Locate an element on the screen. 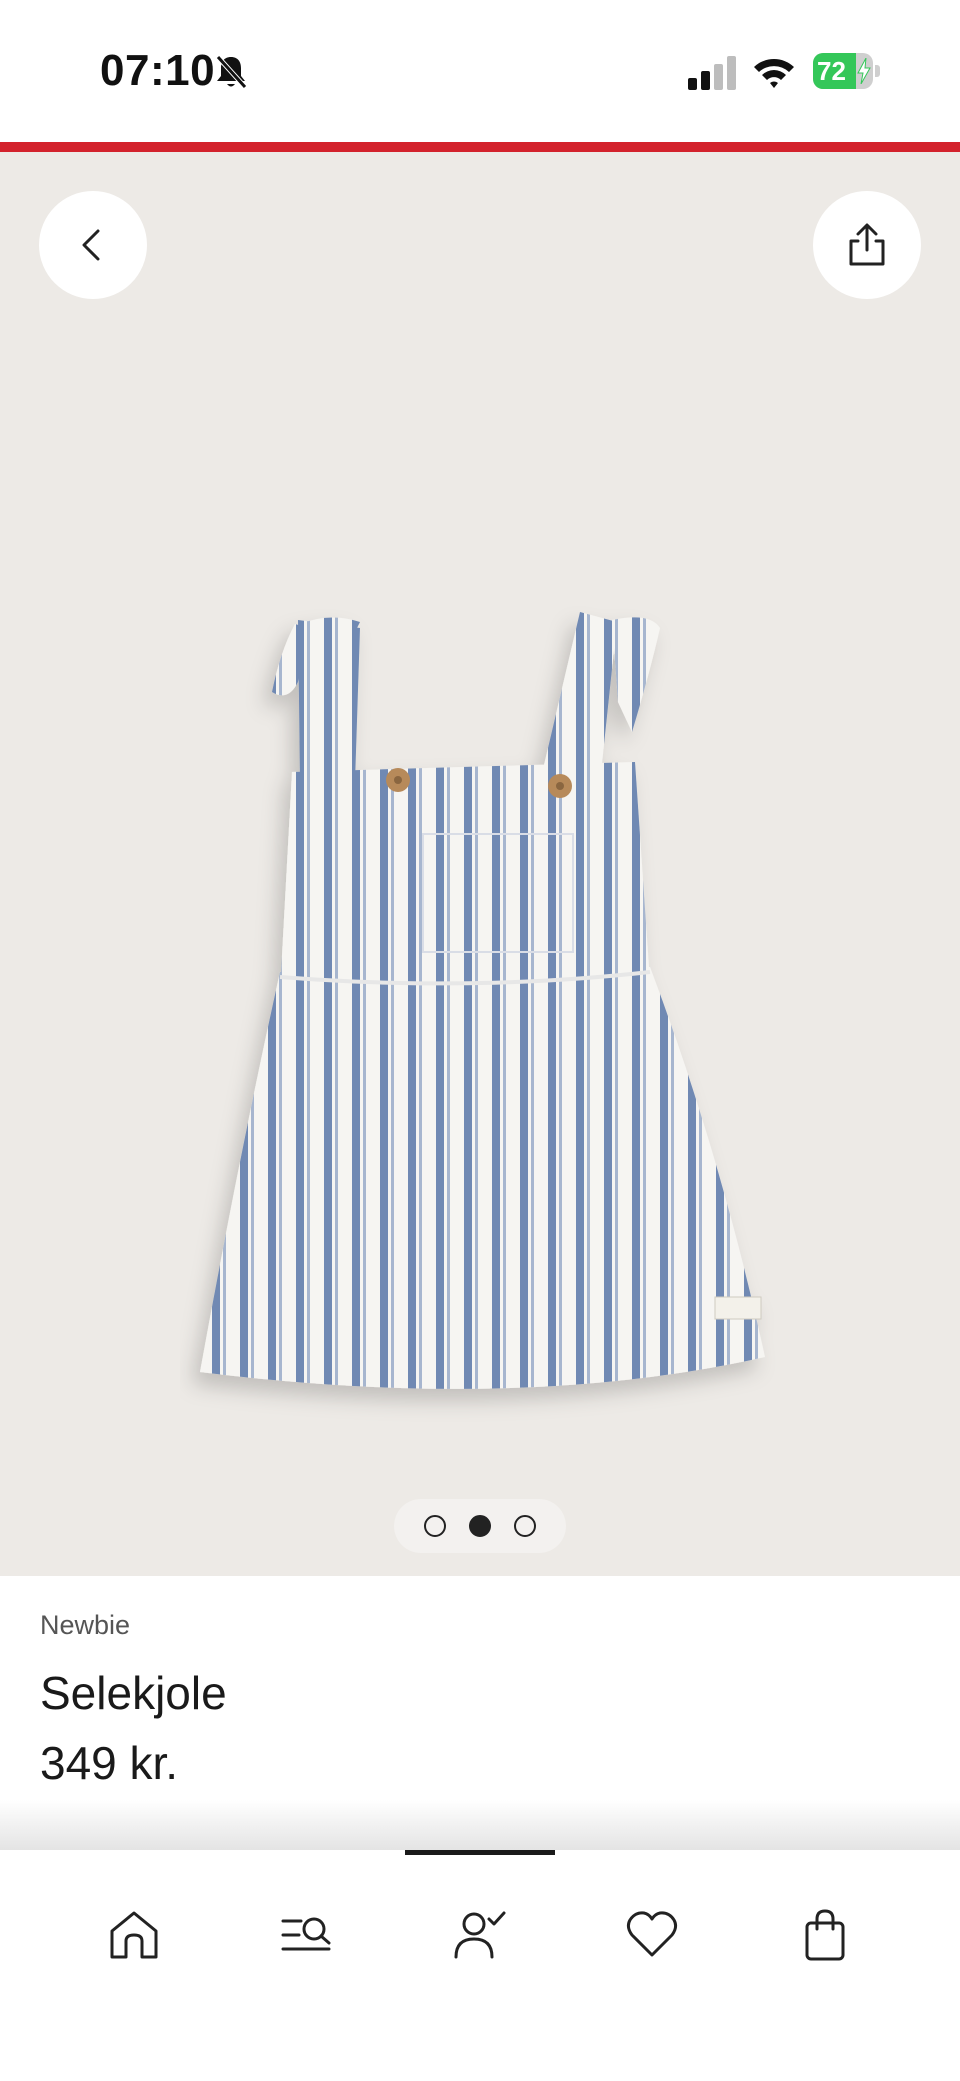 This screenshot has width=960, height=2081. nav-home is located at coordinates (134, 1935).